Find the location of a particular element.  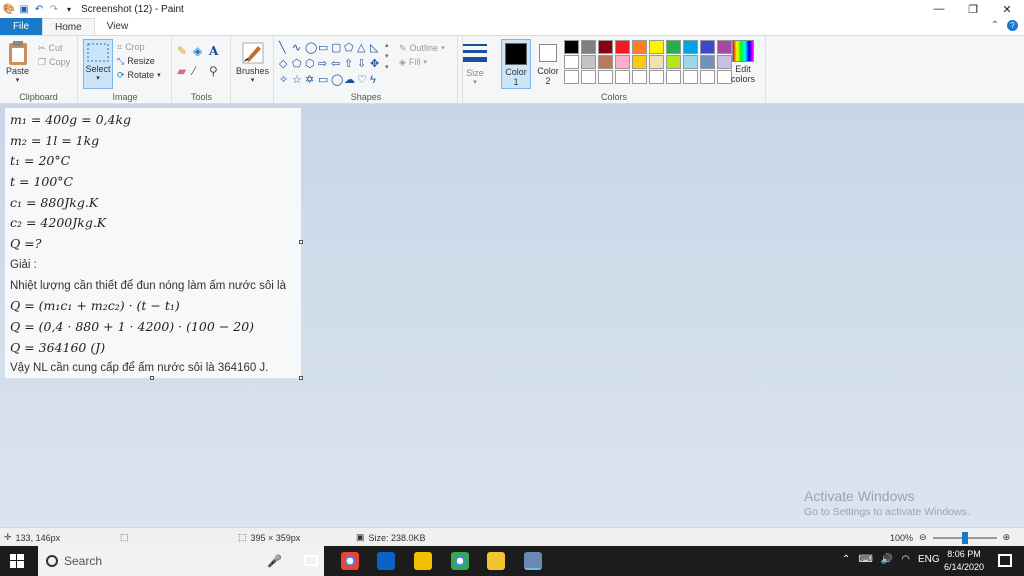

resize-handle-right is located at coordinates (301, 242).